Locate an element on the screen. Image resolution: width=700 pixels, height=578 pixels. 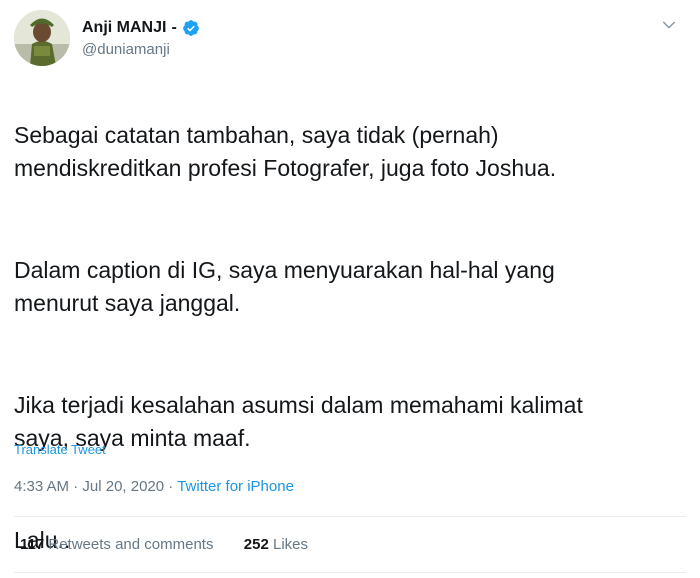
tweet-stats: 117 Retweets and comments 252 Likes is located at coordinates (164, 544).